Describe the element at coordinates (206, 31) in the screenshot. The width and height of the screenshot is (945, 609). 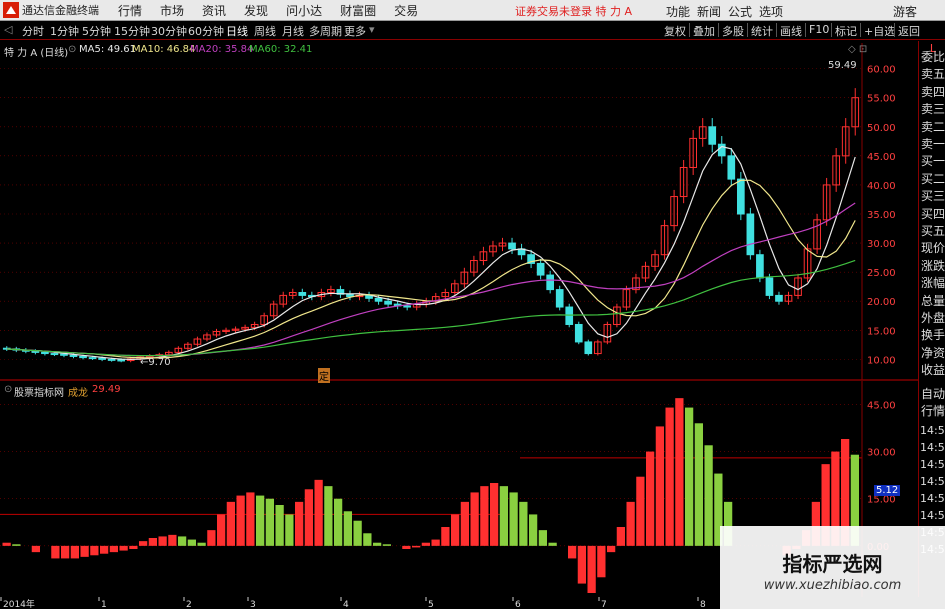
I see `period-60min: 60分钟` at that location.